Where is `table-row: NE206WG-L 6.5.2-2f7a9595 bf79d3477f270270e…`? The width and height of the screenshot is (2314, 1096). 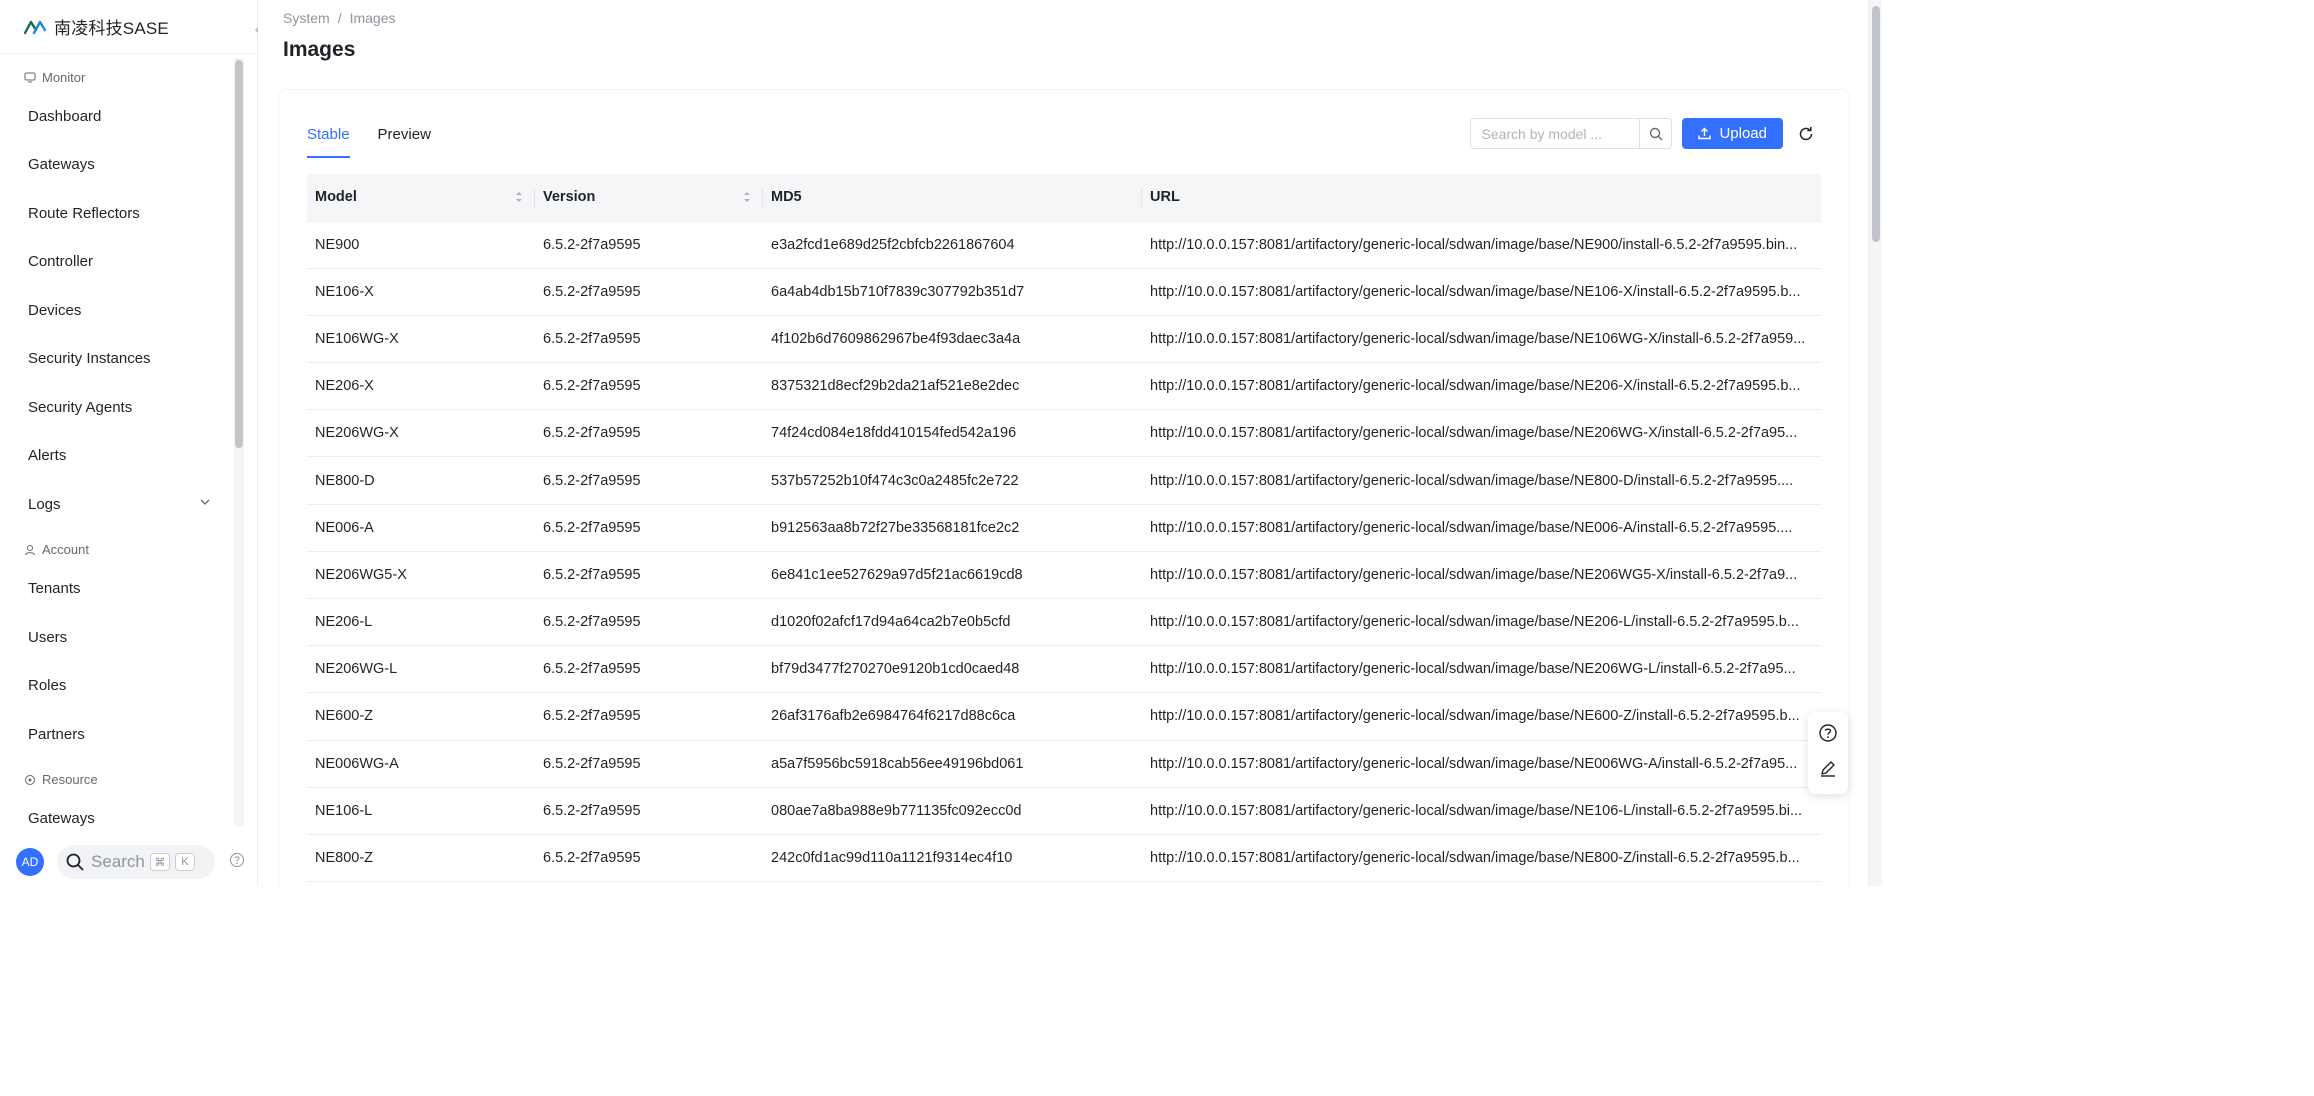 table-row: NE206WG-L 6.5.2-2f7a9595 bf79d3477f270270e… is located at coordinates (1064, 669).